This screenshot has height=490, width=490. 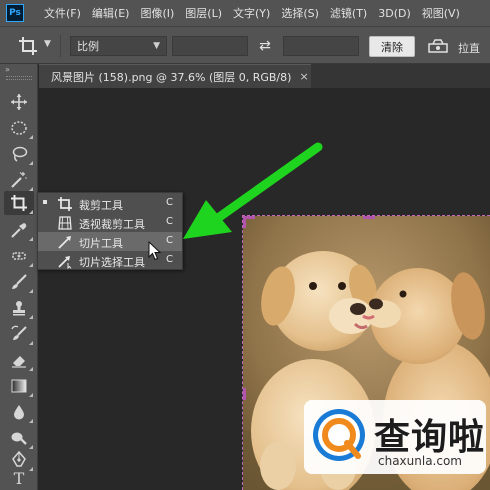 I want to click on blur-tool, so click(x=19, y=412).